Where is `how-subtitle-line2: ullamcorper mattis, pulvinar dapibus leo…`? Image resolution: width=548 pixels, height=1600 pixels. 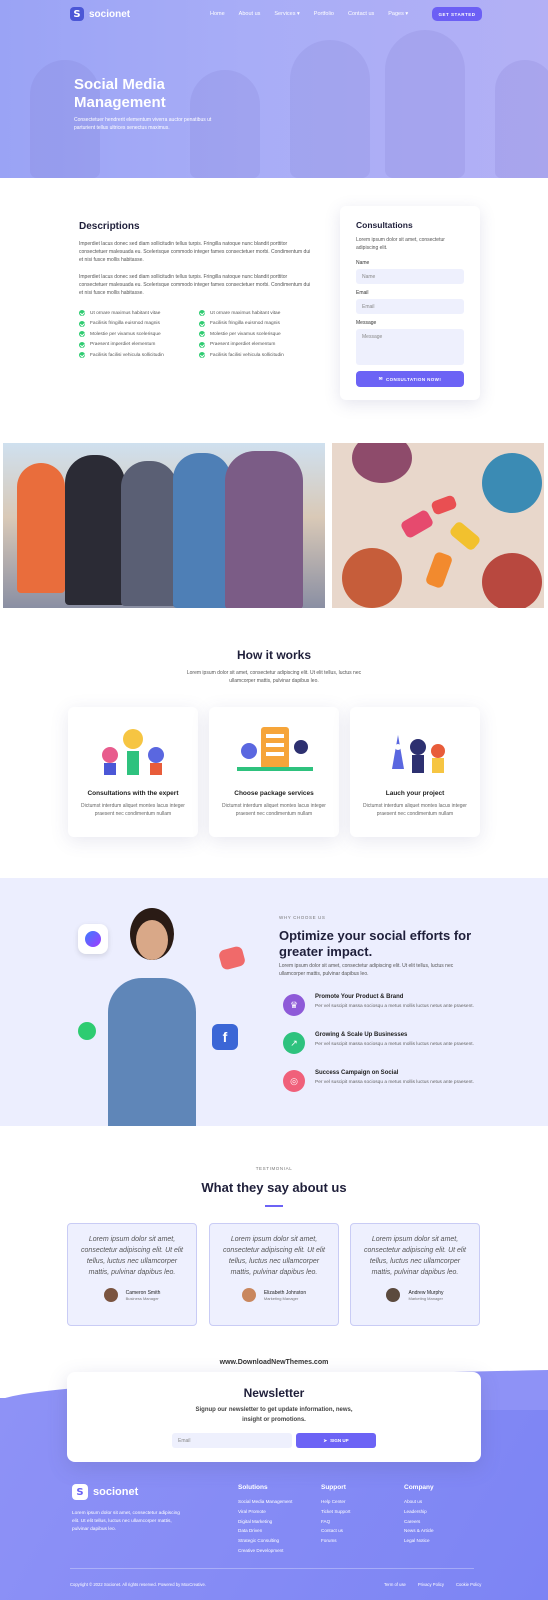 how-subtitle-line2: ullamcorper mattis, pulvinar dapibus leo… is located at coordinates (274, 681).